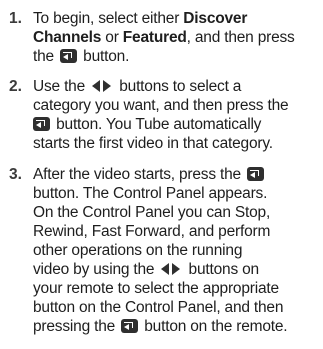  I want to click on text-line: pressing the button on the remote., so click(177, 326).